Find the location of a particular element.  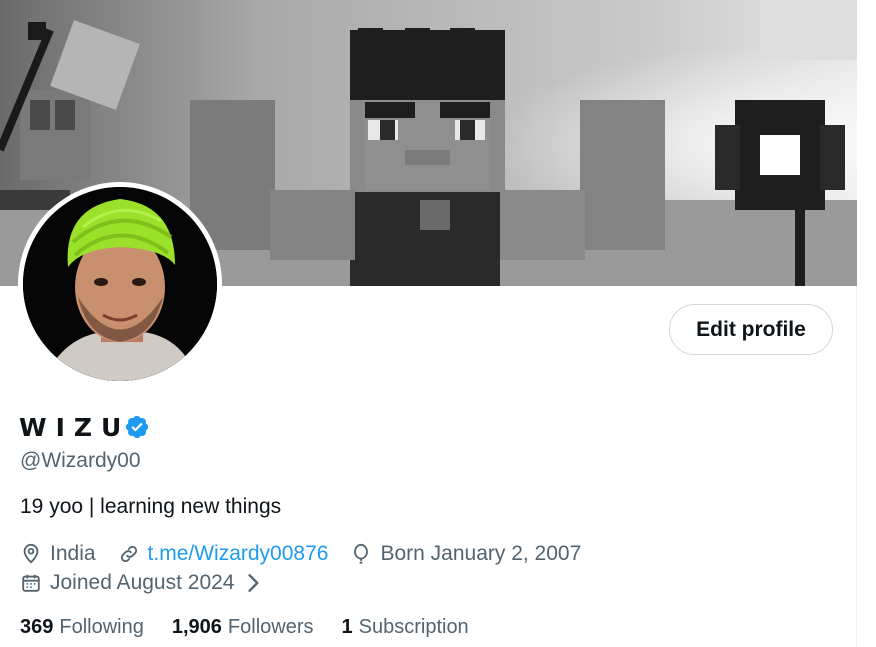

verified-badge-icon is located at coordinates (137, 427).